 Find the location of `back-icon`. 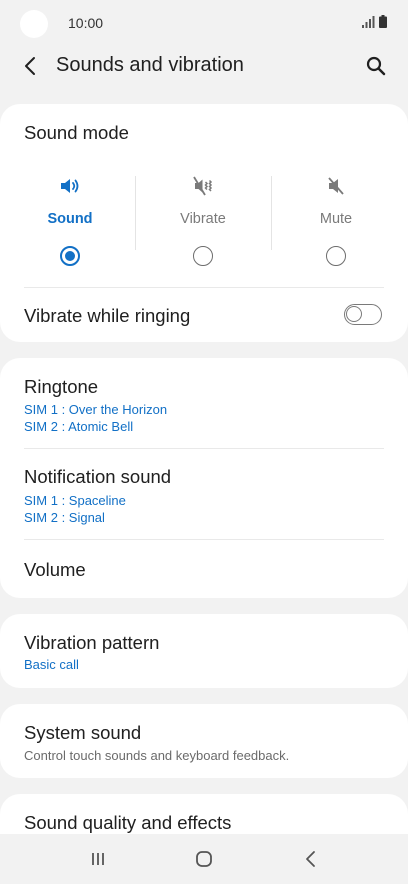

back-icon is located at coordinates (31, 66).